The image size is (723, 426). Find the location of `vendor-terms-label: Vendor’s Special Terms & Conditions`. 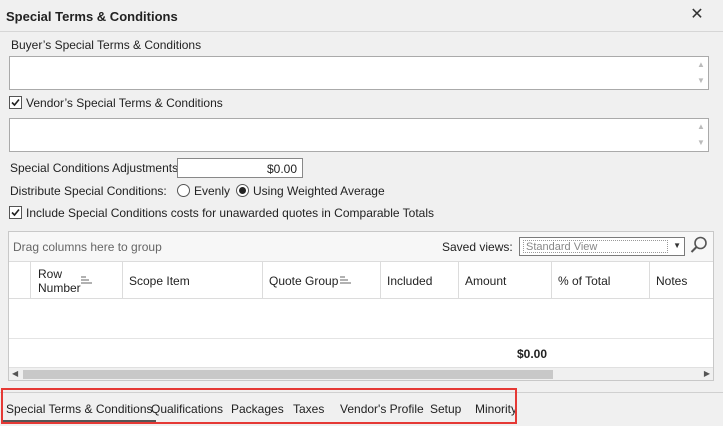

vendor-terms-label: Vendor’s Special Terms & Conditions is located at coordinates (124, 103).